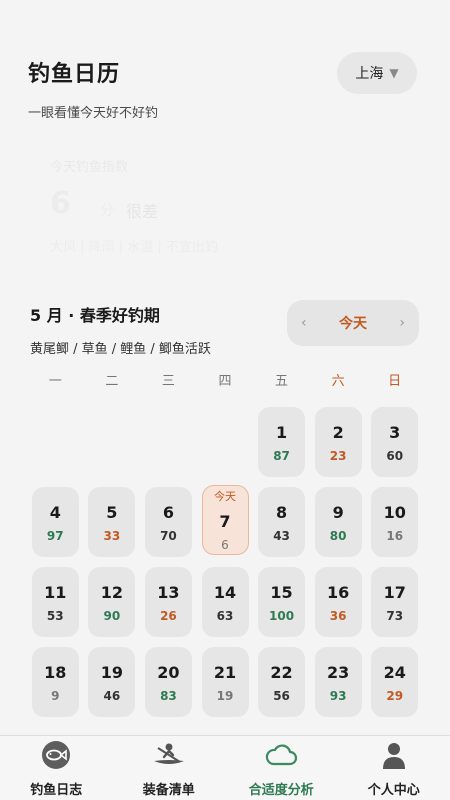  Describe the element at coordinates (112, 536) in the screenshot. I see `day-score: 33` at that location.